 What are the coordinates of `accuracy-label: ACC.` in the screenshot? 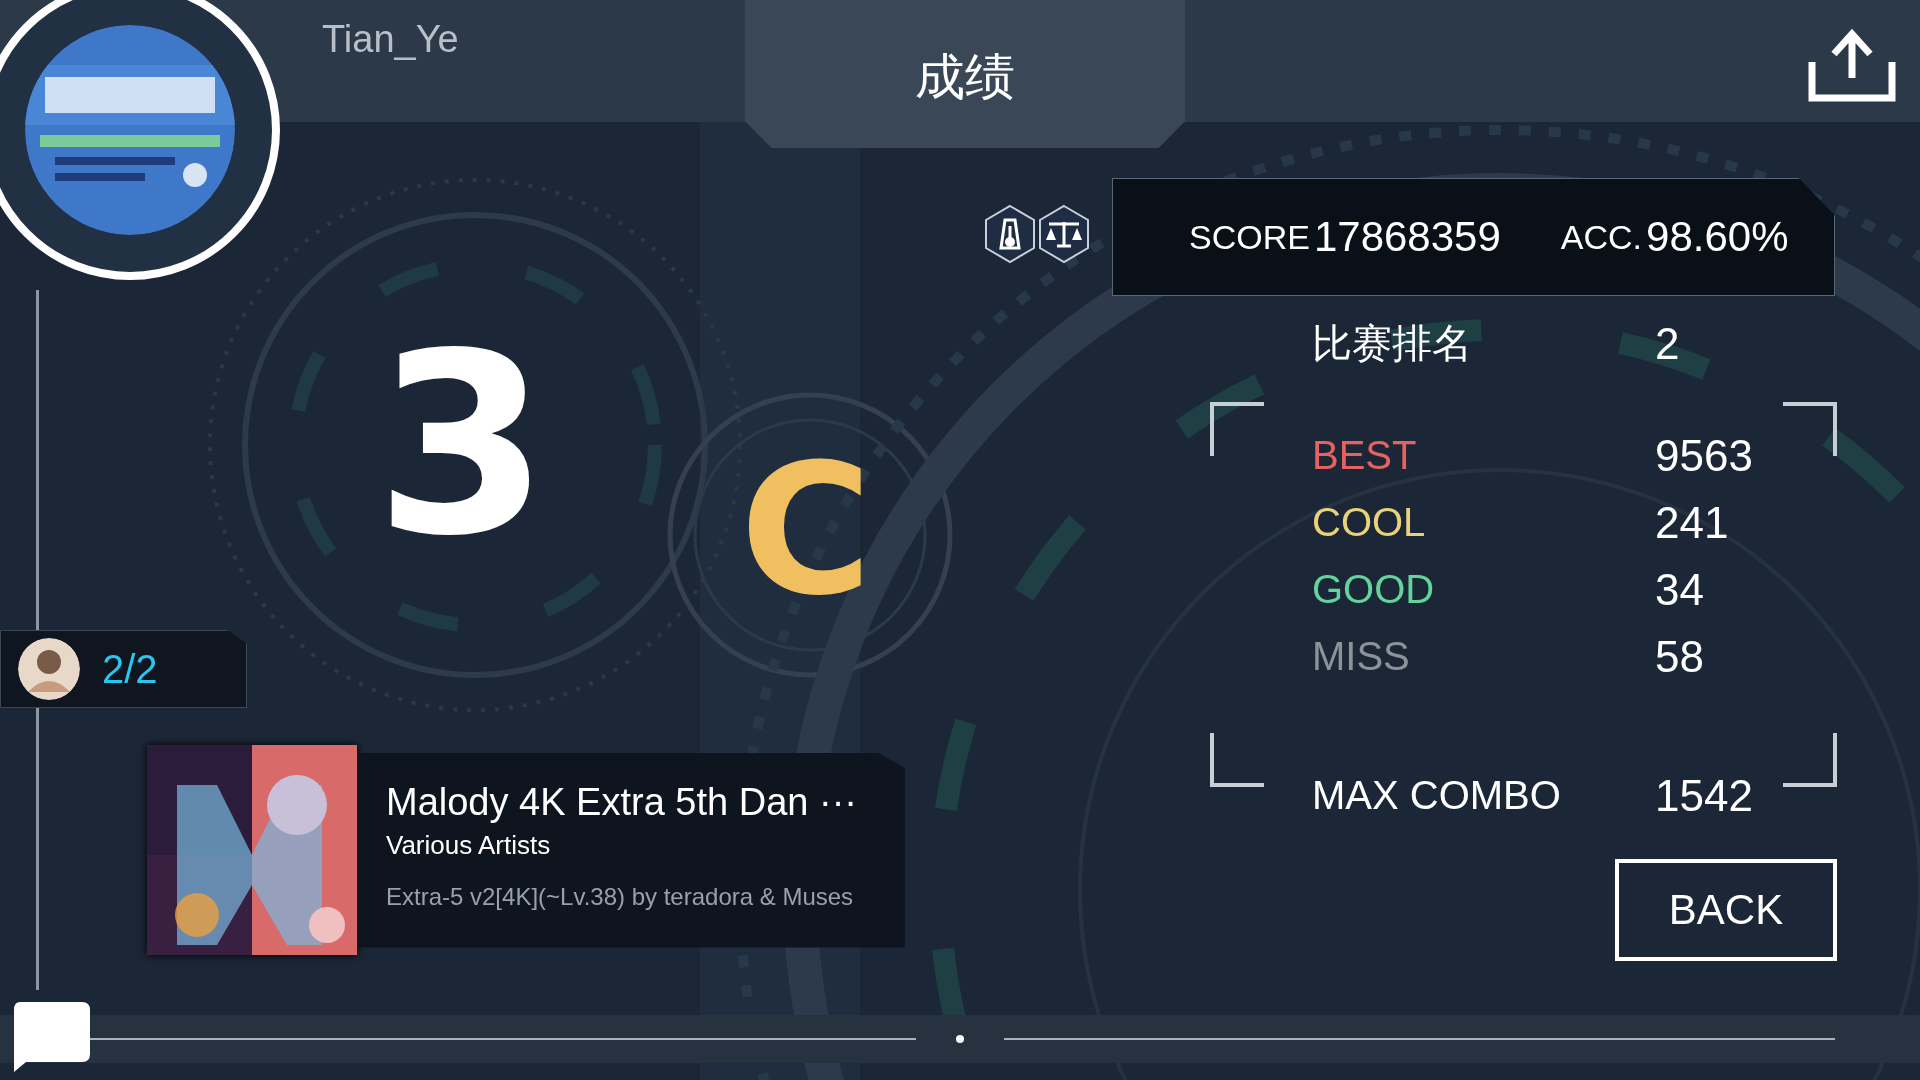 It's located at (1601, 237).